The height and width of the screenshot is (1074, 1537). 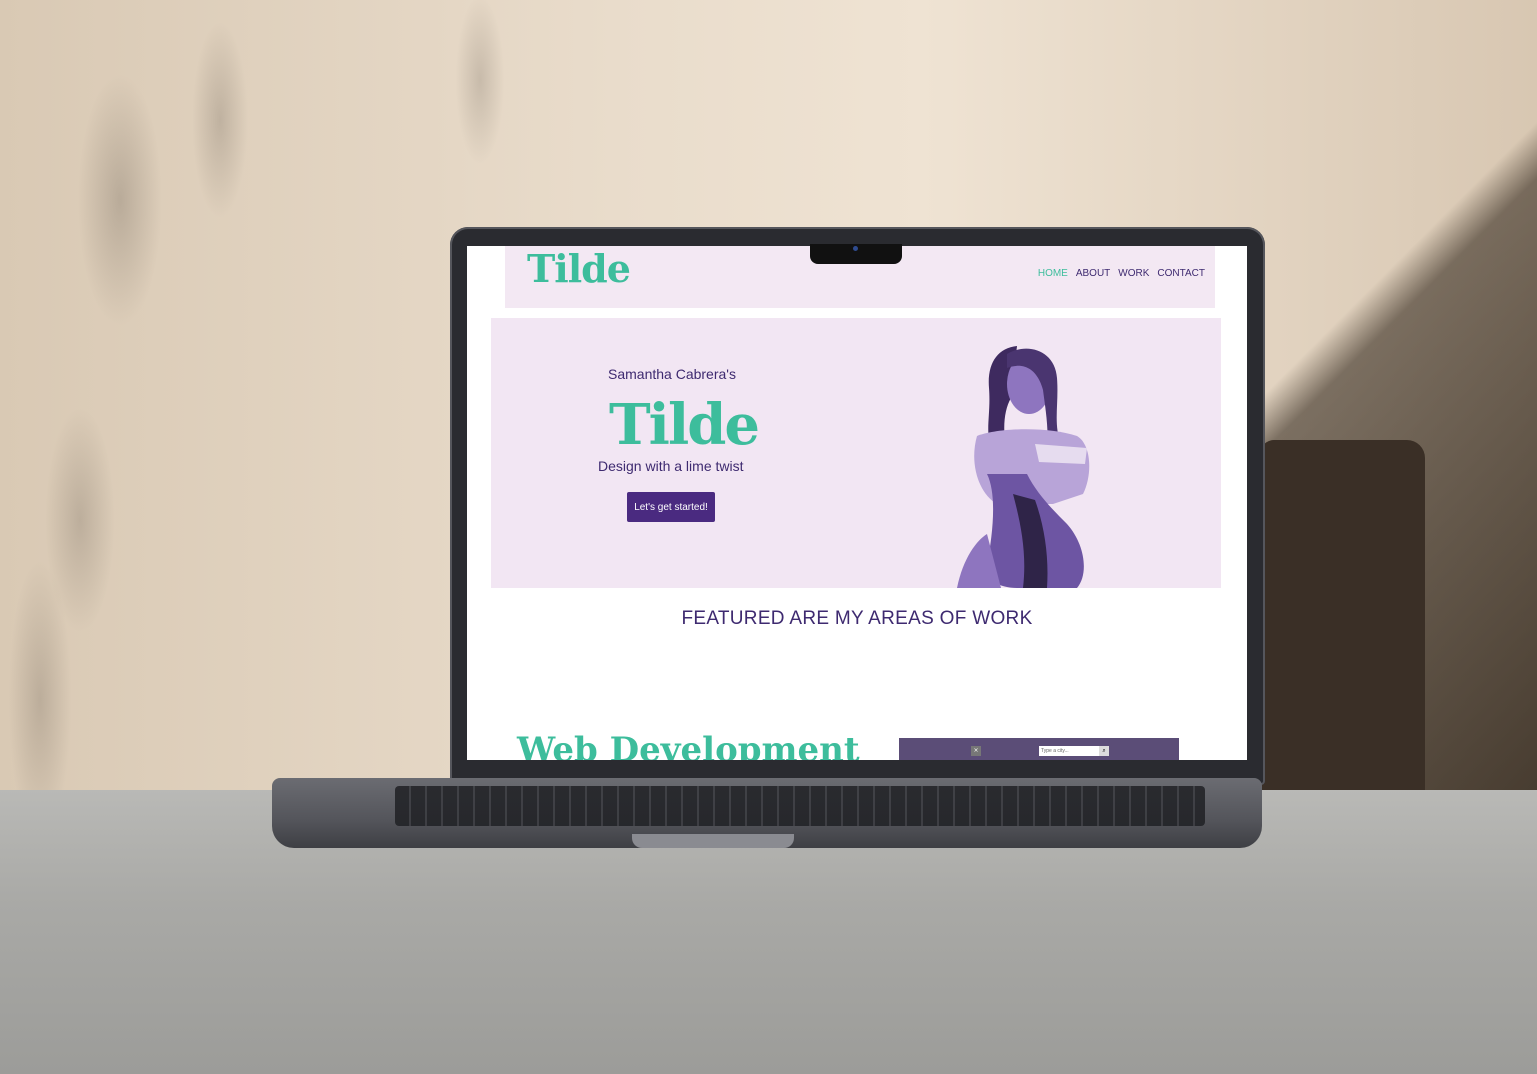 I want to click on nav-about: ABOUT, so click(x=1093, y=273).